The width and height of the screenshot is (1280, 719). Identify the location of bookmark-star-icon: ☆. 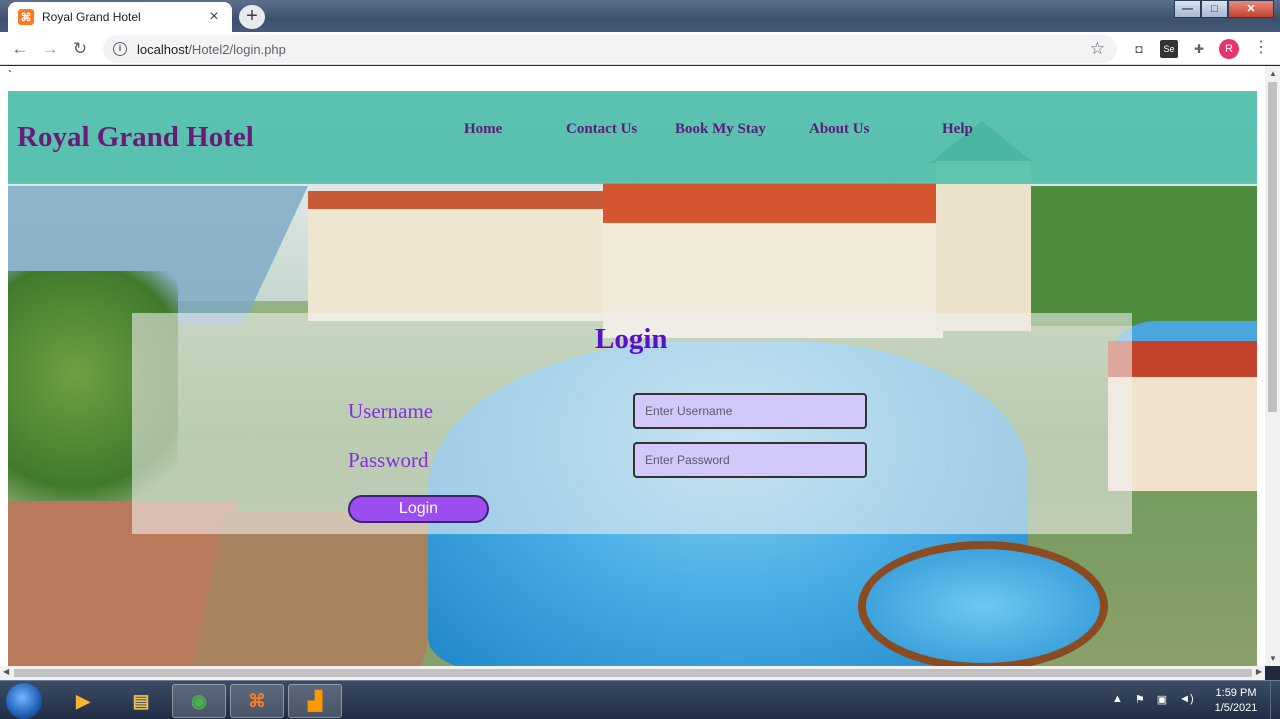
(1097, 49).